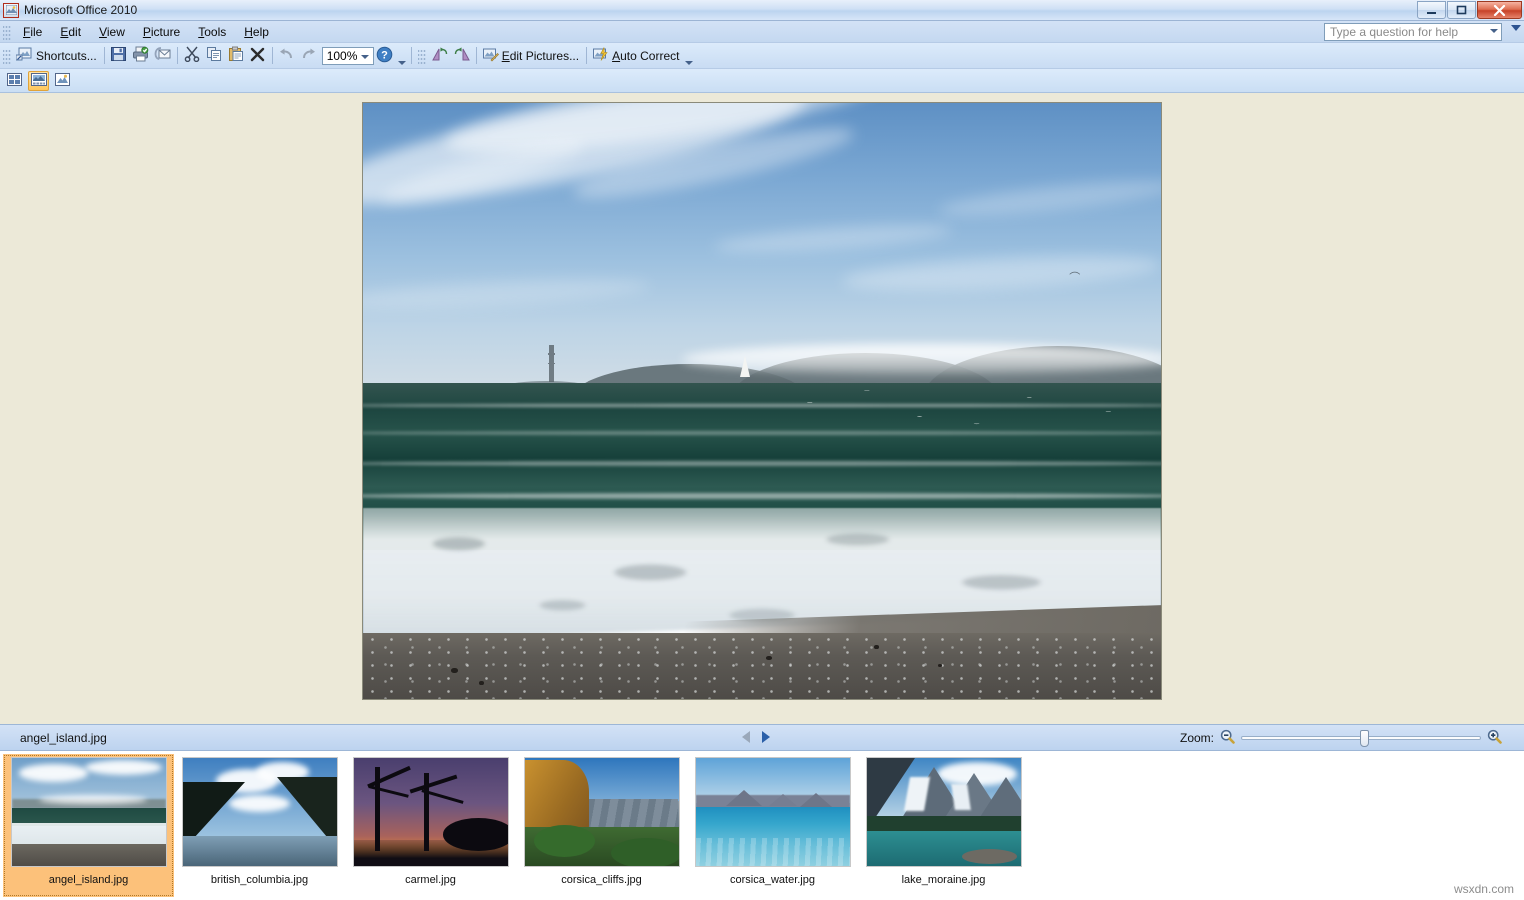 The image size is (1524, 900). I want to click on undo-arrow-icon, so click(286, 56).